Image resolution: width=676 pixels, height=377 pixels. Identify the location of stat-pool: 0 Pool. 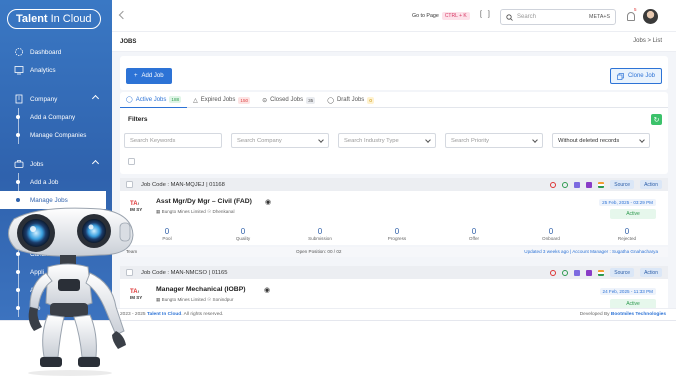
(167, 234).